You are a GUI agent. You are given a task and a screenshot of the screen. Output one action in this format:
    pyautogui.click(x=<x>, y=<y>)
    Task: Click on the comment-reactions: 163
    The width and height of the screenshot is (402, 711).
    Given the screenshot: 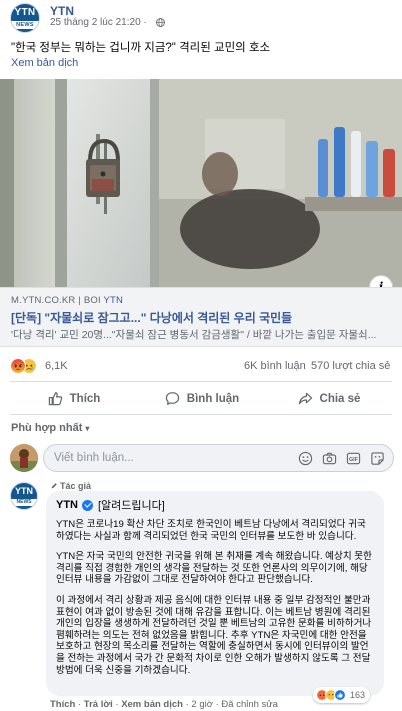 What is the action you would take?
    pyautogui.click(x=342, y=695)
    